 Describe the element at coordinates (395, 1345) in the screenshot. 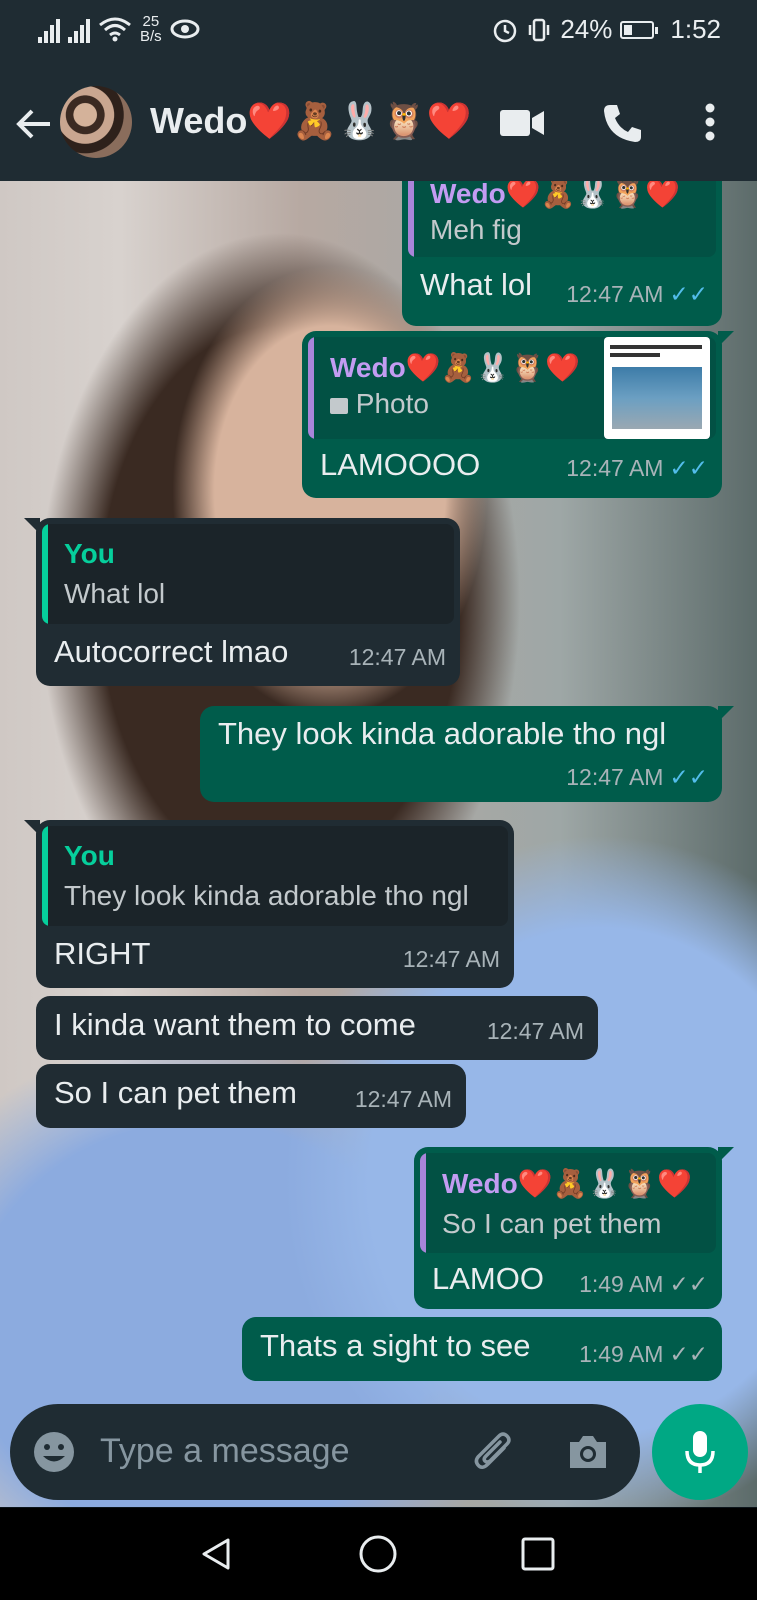

I see `message-text: Thats a sight to see` at that location.